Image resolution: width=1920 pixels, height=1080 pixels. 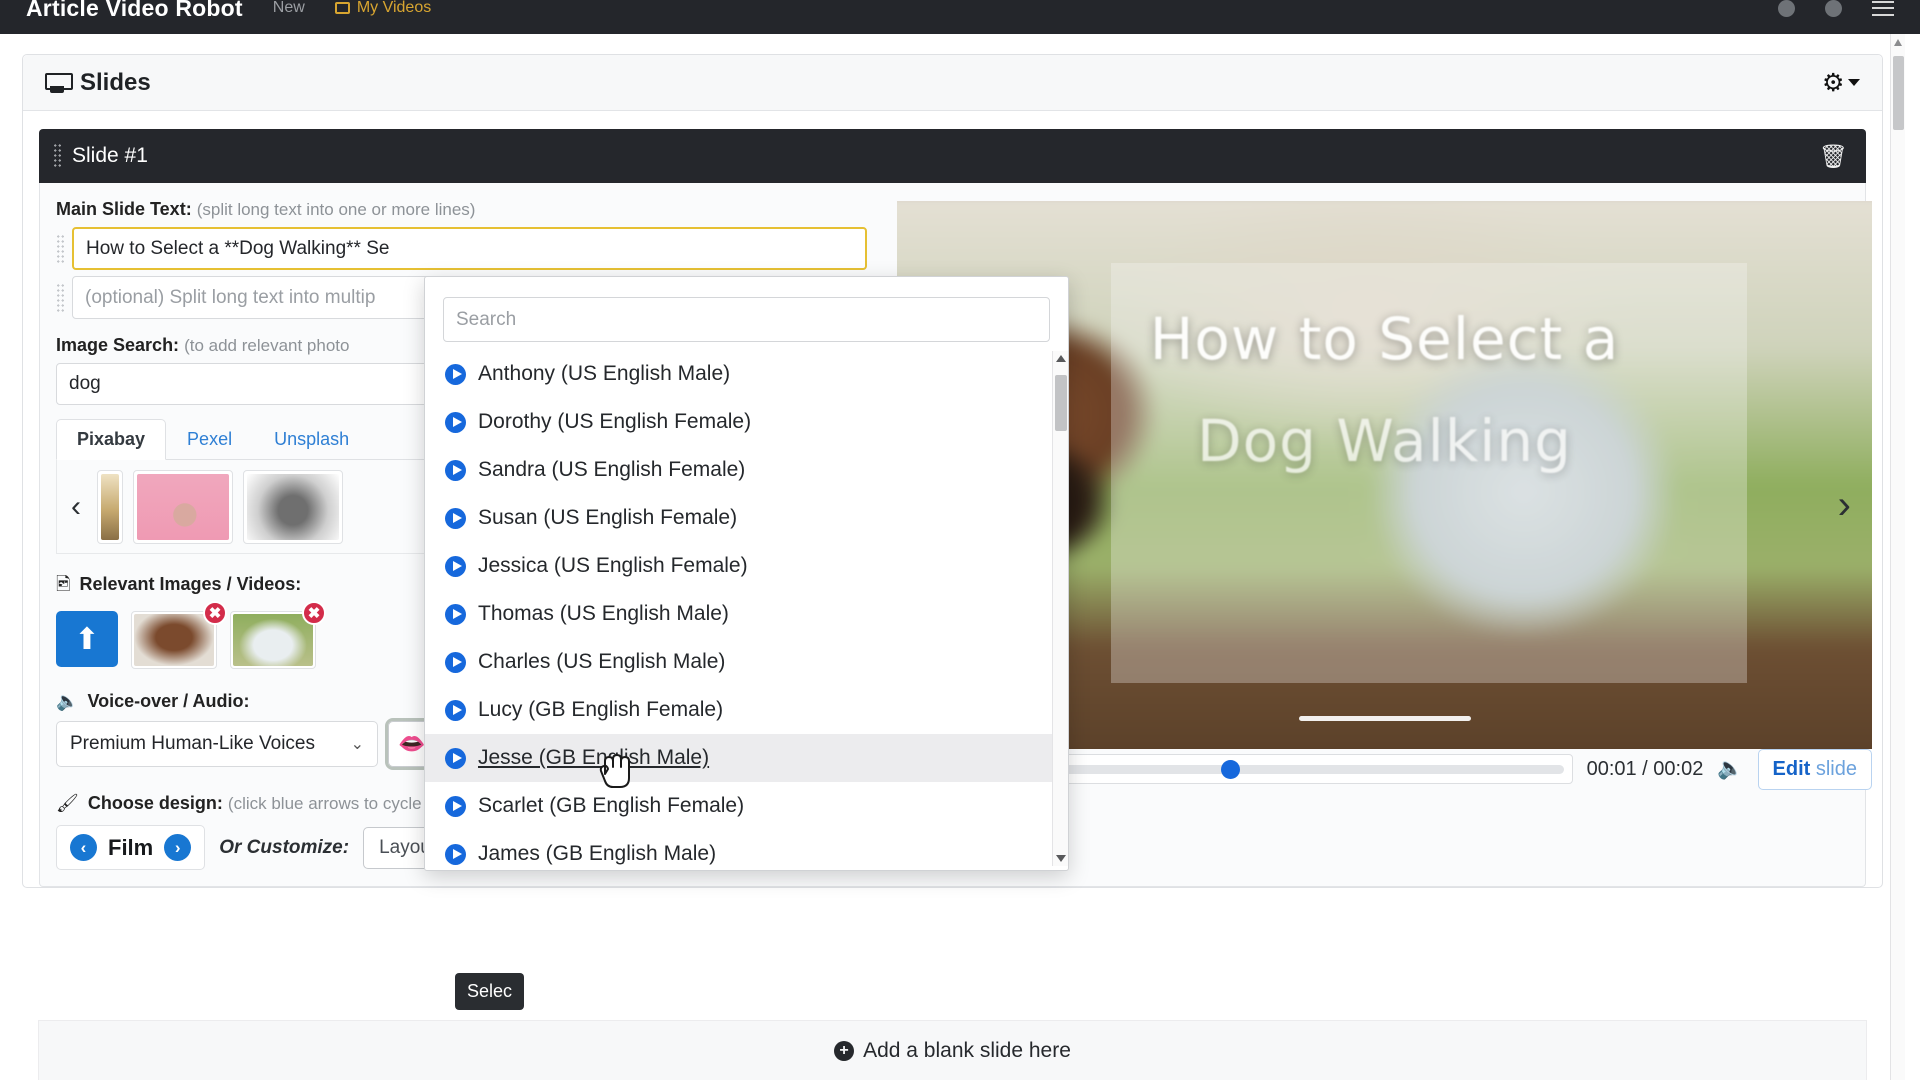 I want to click on nav-item-my-videos-label: My Videos, so click(x=394, y=8).